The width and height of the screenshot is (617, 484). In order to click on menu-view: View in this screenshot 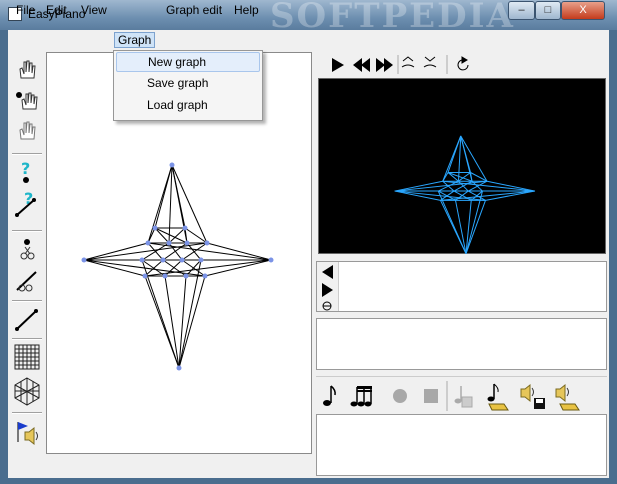, I will do `click(94, 11)`.